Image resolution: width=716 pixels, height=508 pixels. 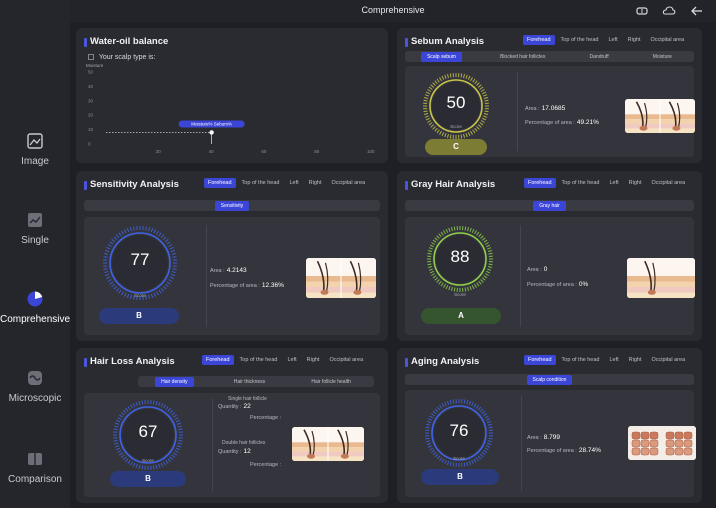 I want to click on cloud-icon, so click(x=669, y=11).